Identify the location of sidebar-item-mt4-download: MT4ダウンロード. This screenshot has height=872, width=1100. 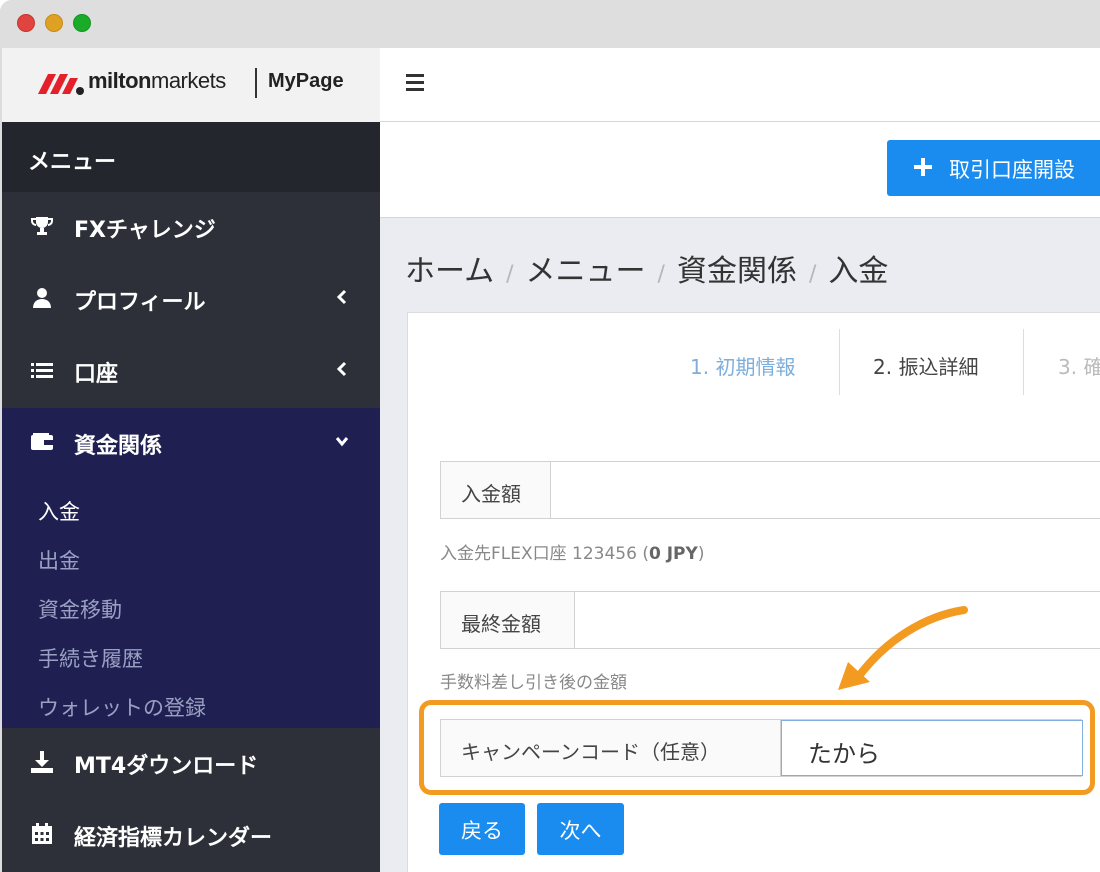
(191, 764).